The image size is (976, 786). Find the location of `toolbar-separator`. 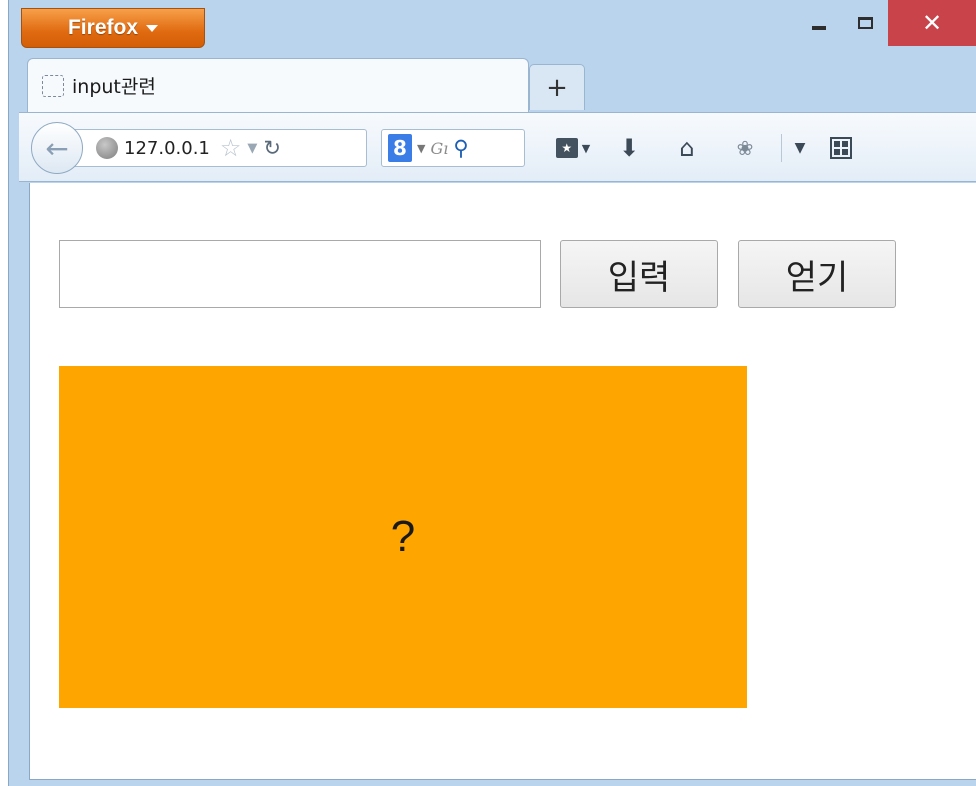

toolbar-separator is located at coordinates (781, 148).